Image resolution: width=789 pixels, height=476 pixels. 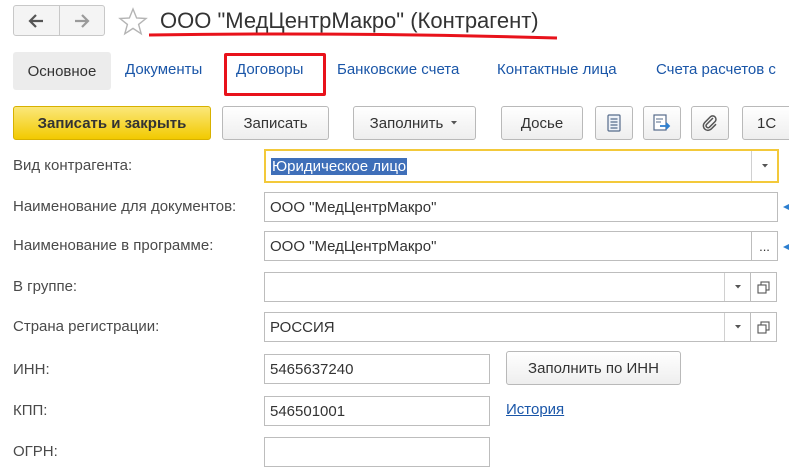 What do you see at coordinates (353, 246) in the screenshot?
I see `prog-name-value: ООО "МедЦентрМакро"` at bounding box center [353, 246].